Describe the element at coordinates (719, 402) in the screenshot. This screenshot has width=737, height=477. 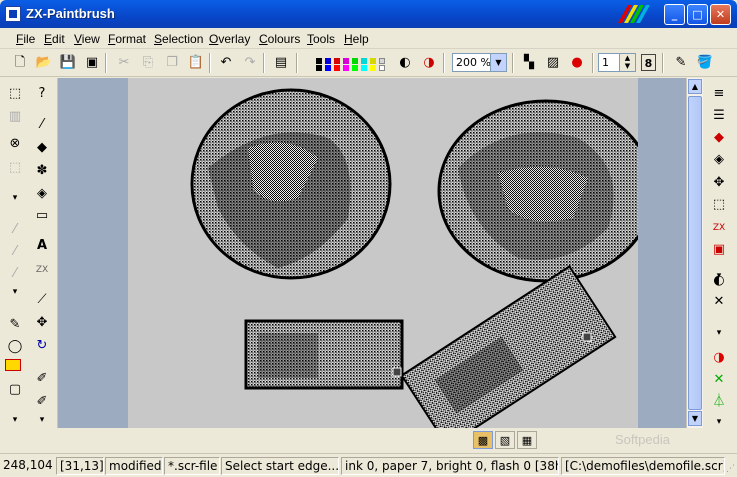
I see `mirror-icon: ⏃` at that location.